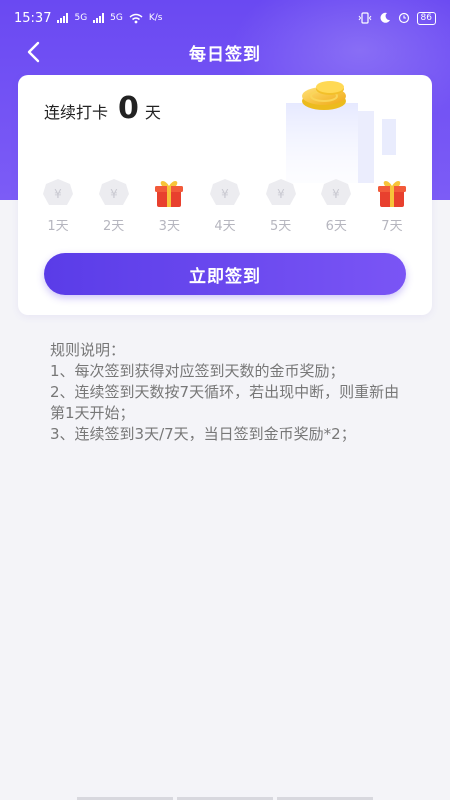 This screenshot has height=800, width=450. I want to click on battery-indicator: 86, so click(426, 18).